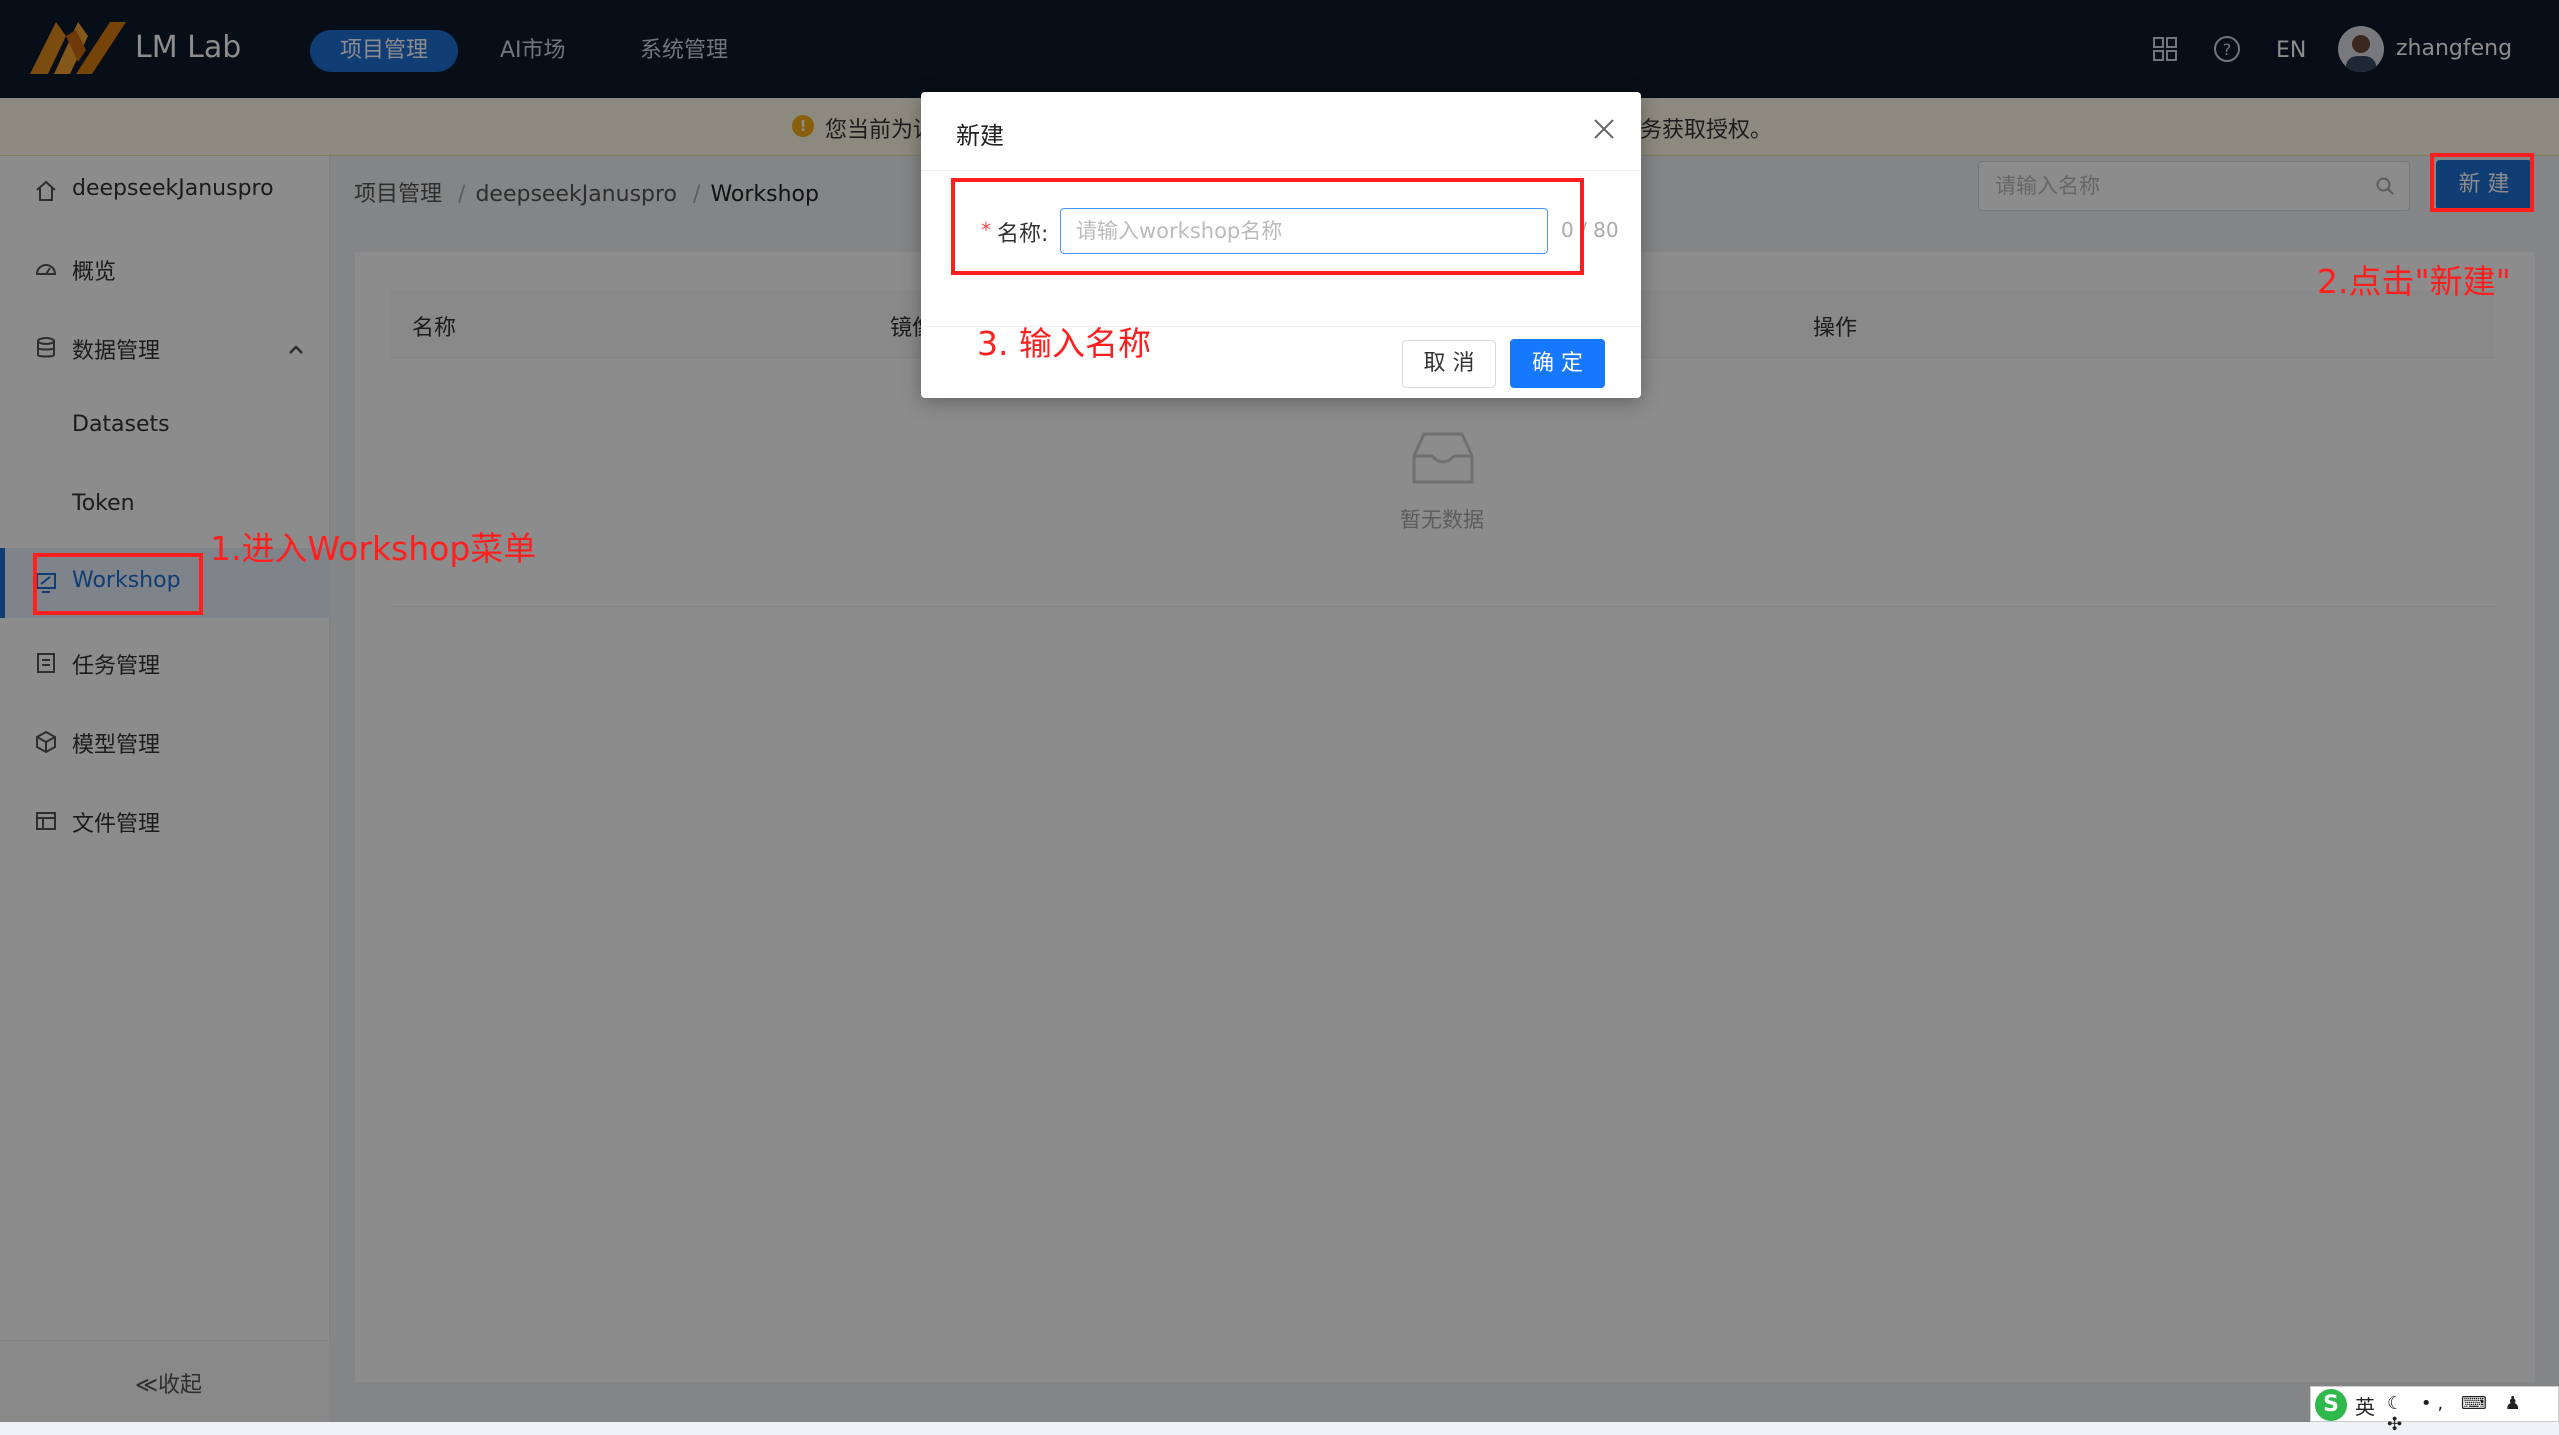  What do you see at coordinates (1557, 363) in the screenshot?
I see `confirm-button: 确 定` at bounding box center [1557, 363].